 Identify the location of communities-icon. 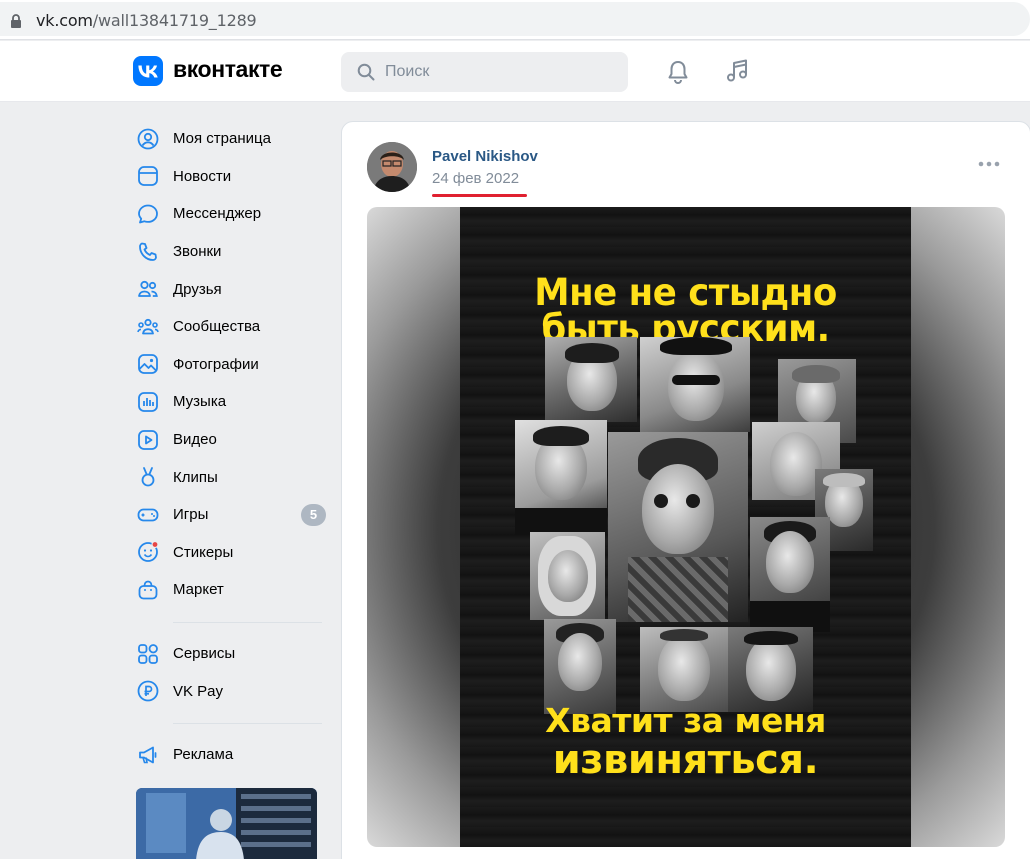
(148, 326).